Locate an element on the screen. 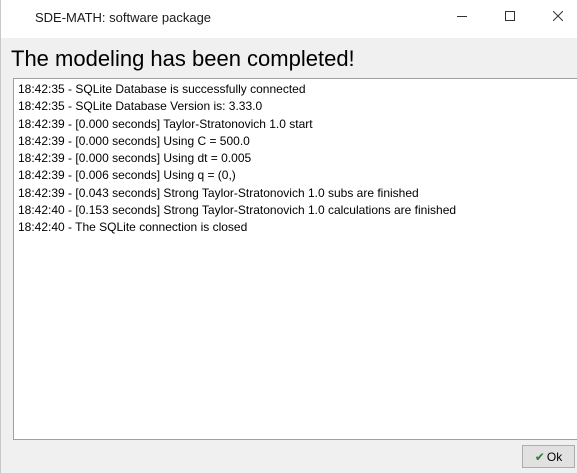  completion-heading: The modeling has been completed! is located at coordinates (183, 58).